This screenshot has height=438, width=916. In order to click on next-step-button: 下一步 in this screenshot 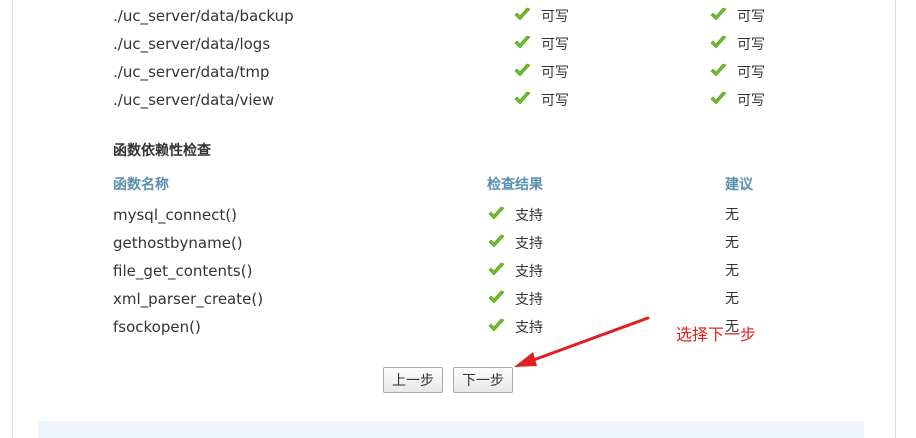, I will do `click(483, 380)`.